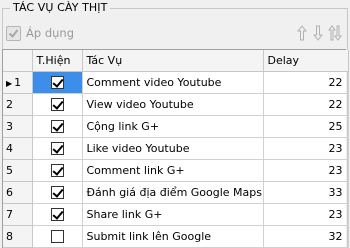 The image size is (350, 248). Describe the element at coordinates (306, 236) in the screenshot. I see `delay-cell: 32` at that location.